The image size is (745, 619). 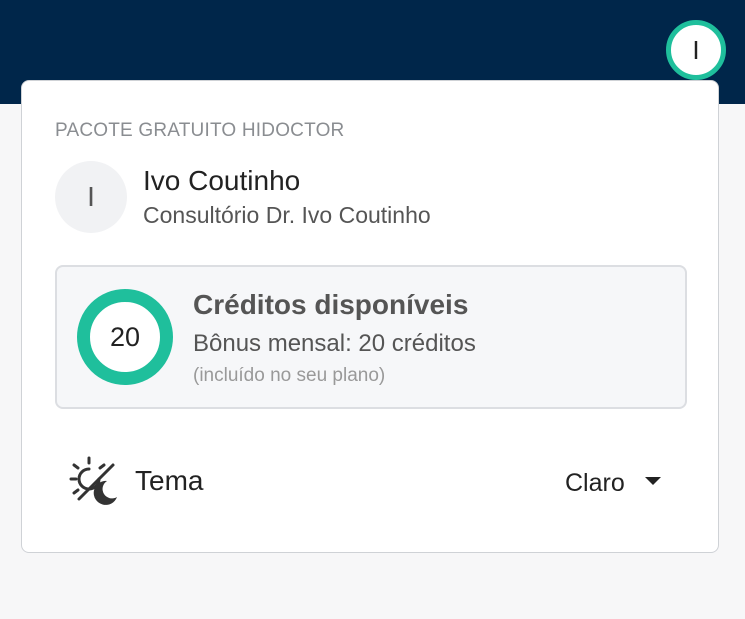 I want to click on user-name: Ivo Coutinho, so click(x=222, y=180).